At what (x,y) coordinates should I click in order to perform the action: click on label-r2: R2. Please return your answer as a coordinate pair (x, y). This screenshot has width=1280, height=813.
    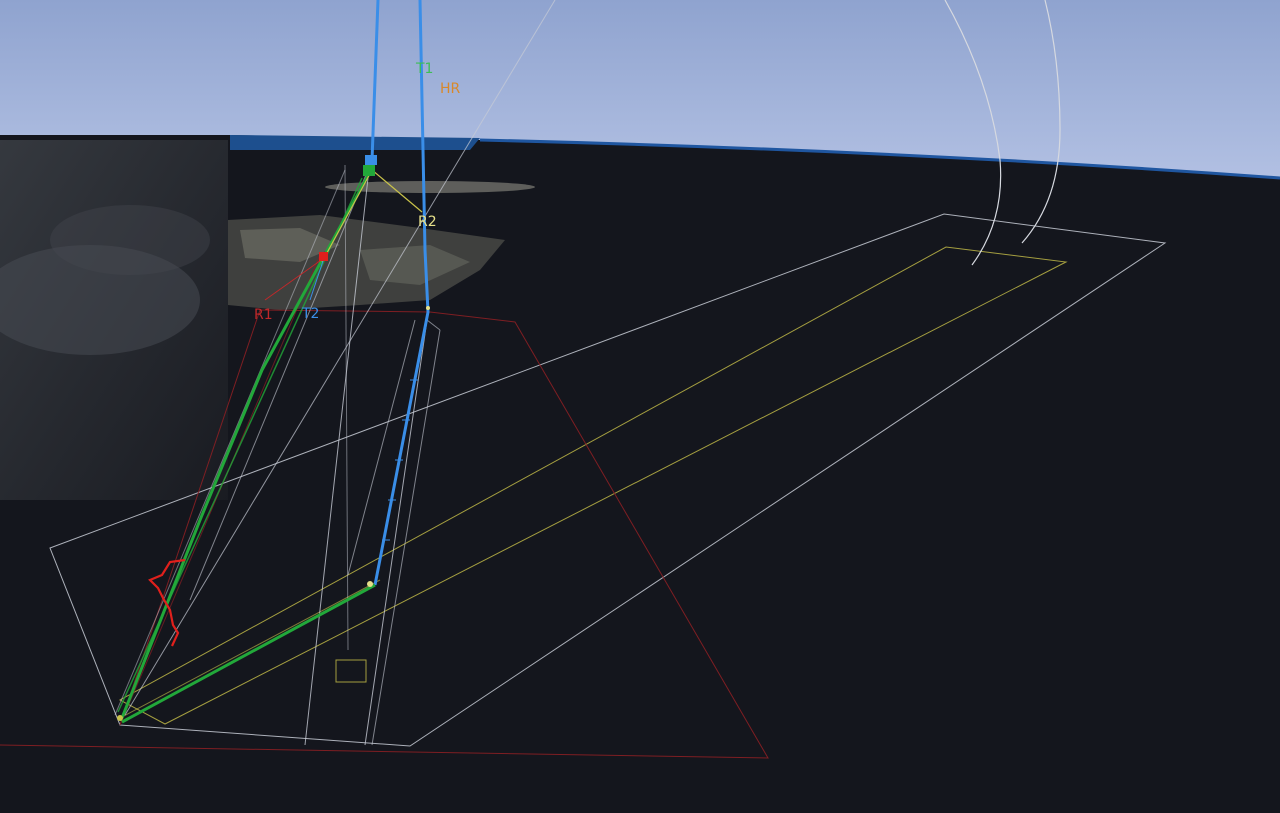
    Looking at the image, I should click on (427, 222).